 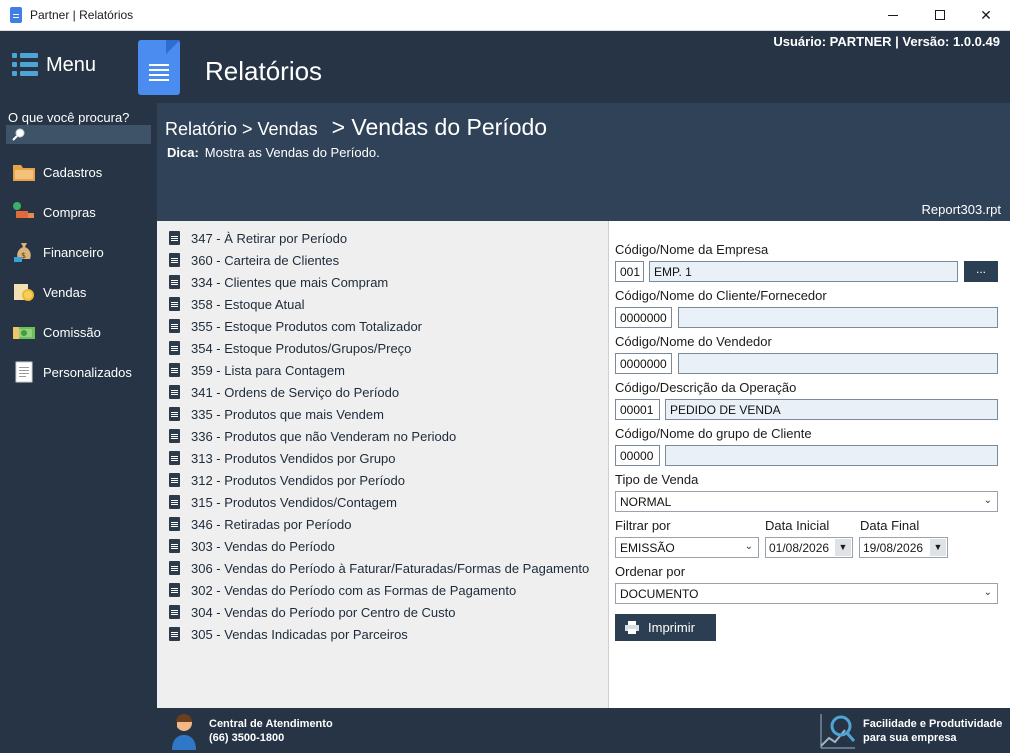 I want to click on printer-icon, so click(x=632, y=627).